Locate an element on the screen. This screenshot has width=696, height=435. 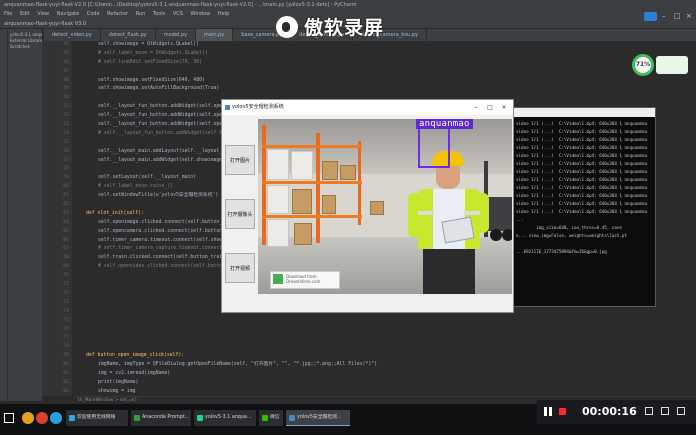
code-line: self.showimage.setFixedSize(640, 480) is located at coordinates (374, 81).